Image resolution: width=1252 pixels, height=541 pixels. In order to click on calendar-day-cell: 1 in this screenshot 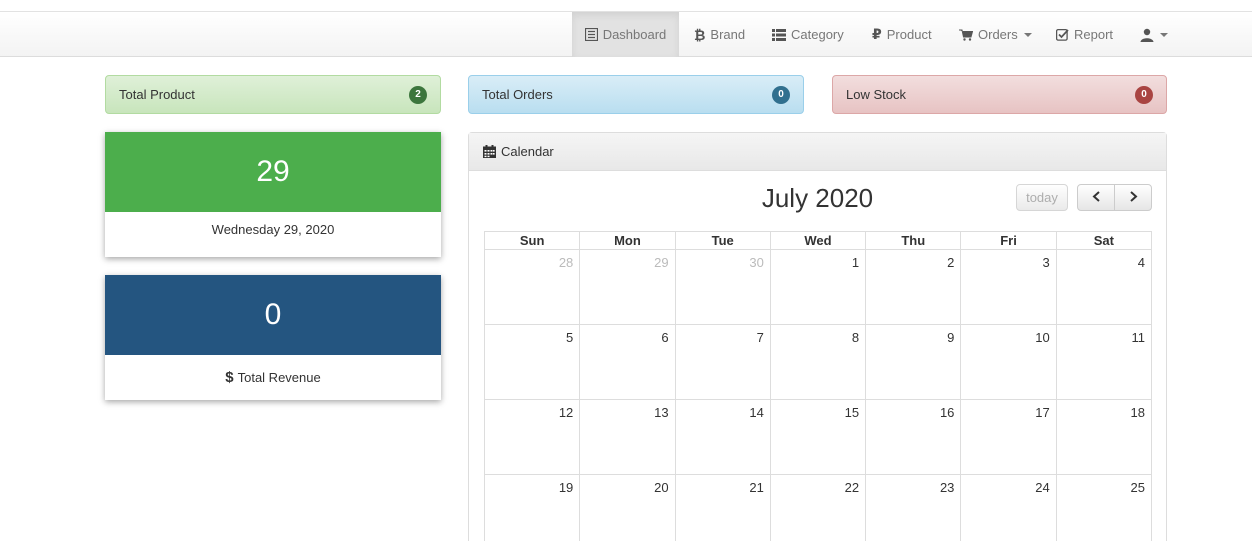, I will do `click(818, 287)`.